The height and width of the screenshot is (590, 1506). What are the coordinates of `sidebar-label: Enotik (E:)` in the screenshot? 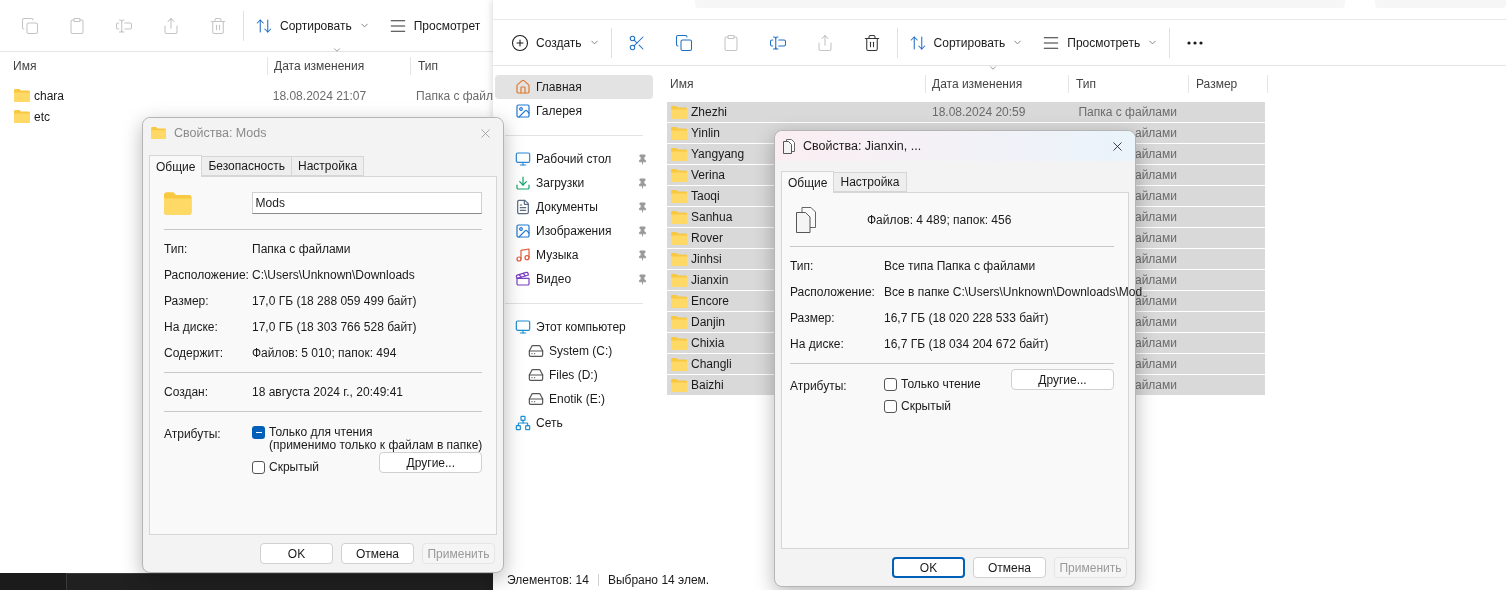 It's located at (577, 399).